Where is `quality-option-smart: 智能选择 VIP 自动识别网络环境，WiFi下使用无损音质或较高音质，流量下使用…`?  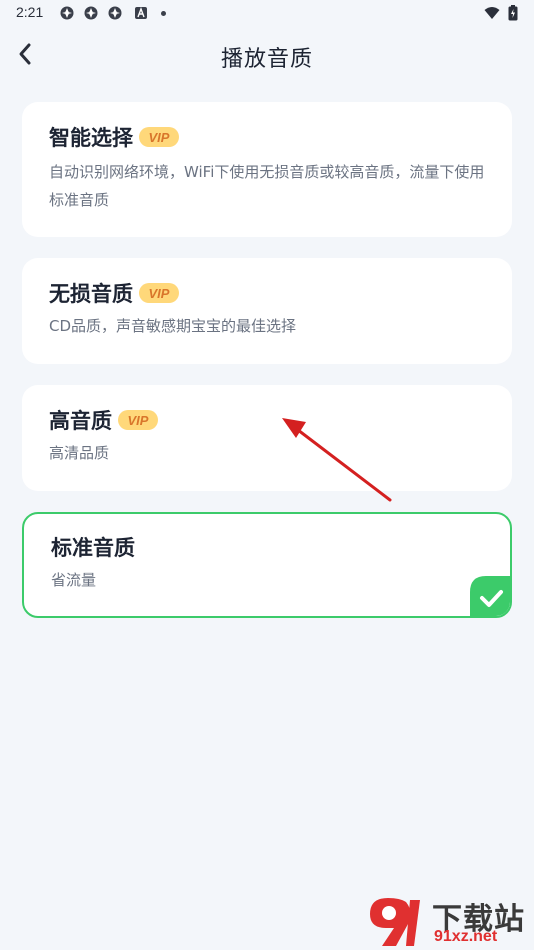 quality-option-smart: 智能选择 VIP 自动识别网络环境，WiFi下使用无损音质或较高音质，流量下使用… is located at coordinates (267, 169).